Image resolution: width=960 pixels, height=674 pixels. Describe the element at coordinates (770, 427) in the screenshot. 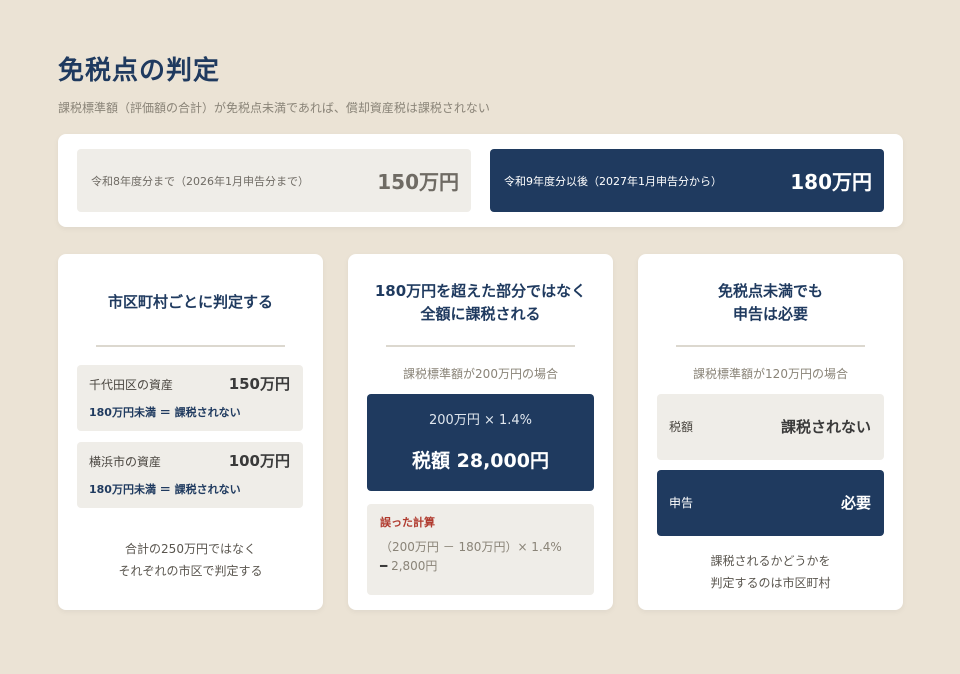

I see `tax-amount-box: 税額 課税されない` at that location.